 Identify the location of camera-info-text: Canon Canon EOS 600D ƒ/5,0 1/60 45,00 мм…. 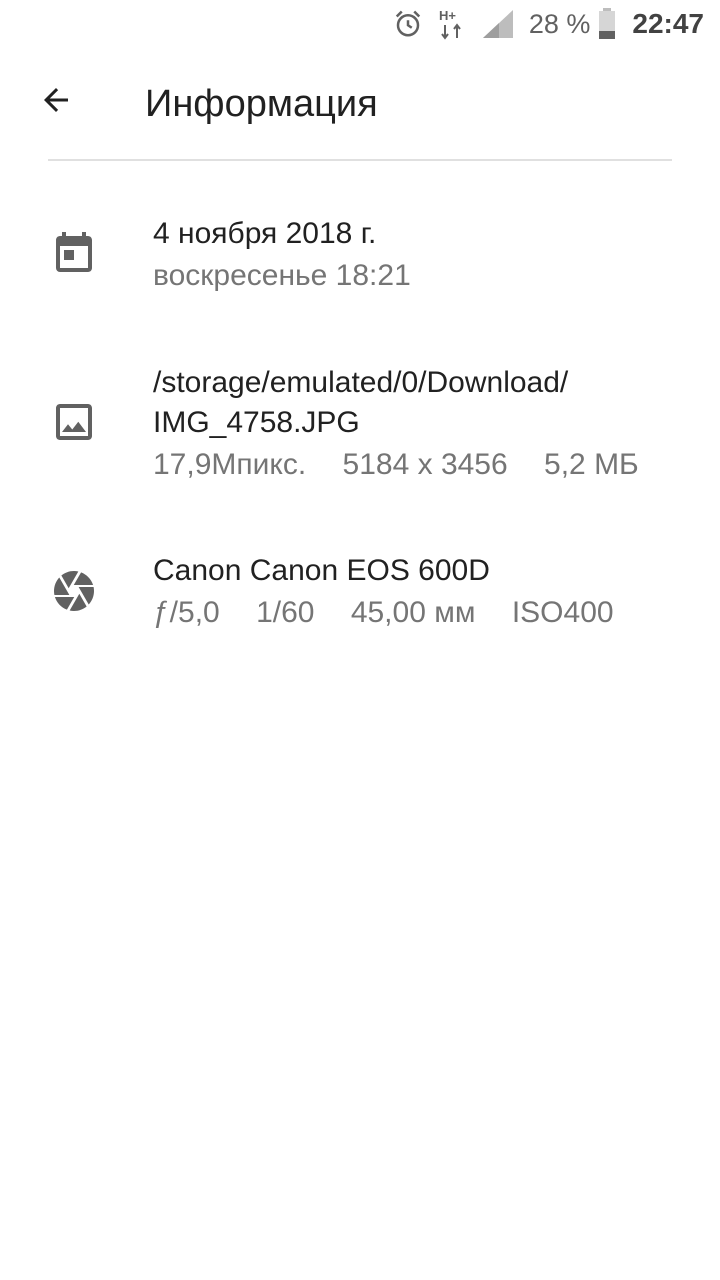
(412, 592).